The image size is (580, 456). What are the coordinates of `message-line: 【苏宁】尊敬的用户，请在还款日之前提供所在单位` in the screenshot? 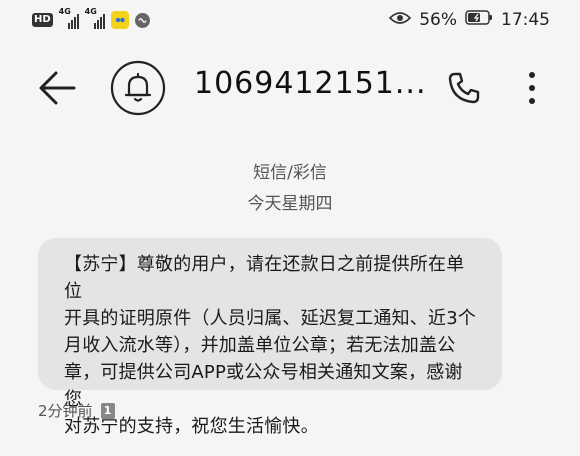 It's located at (264, 278).